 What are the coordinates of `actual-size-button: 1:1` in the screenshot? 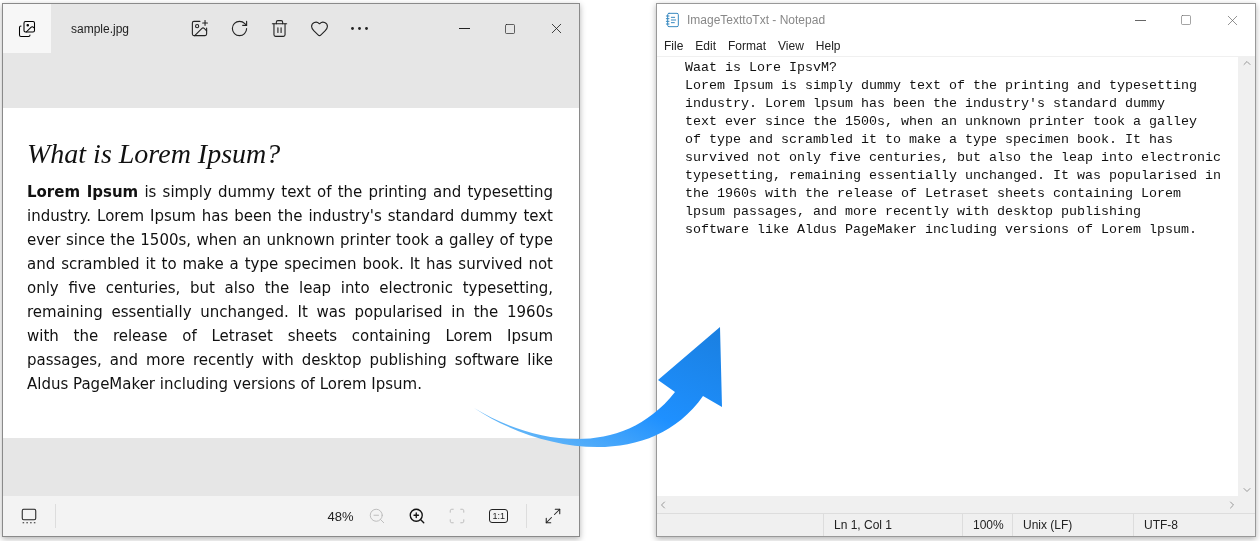 It's located at (498, 516).